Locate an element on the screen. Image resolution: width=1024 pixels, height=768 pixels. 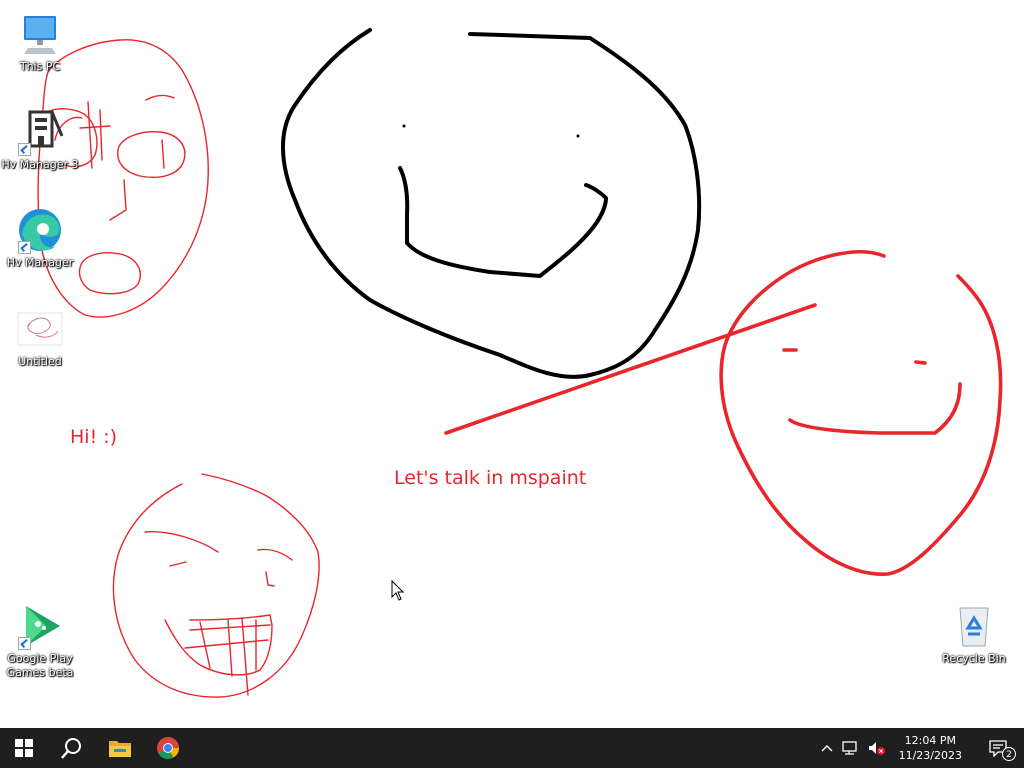
desktop-icon-hv-manager: Hv Manager is located at coordinates (40, 238).